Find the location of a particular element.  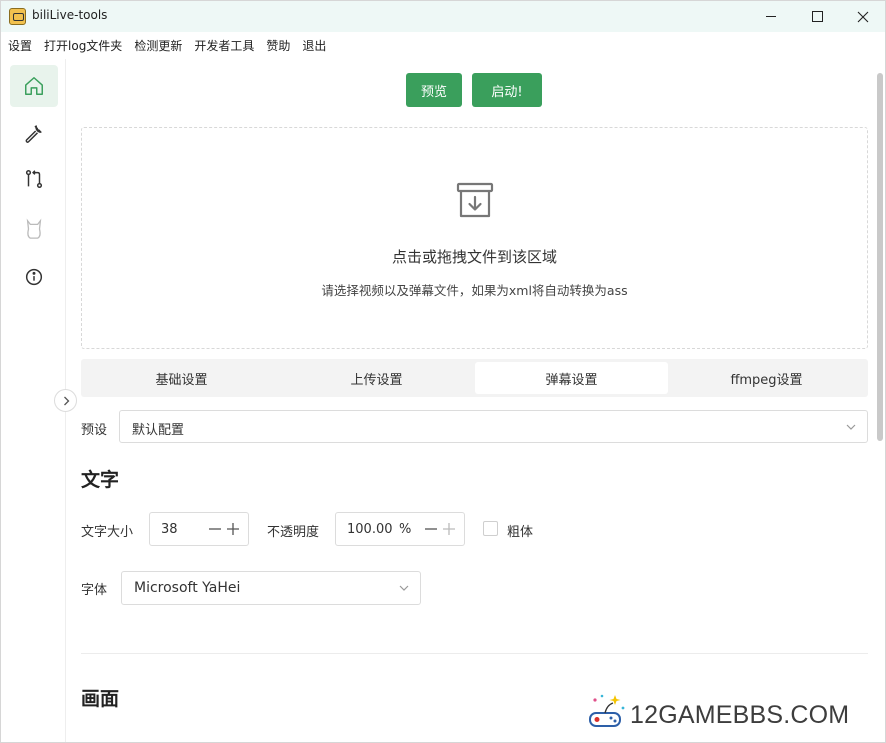

bold-label: 粗体 is located at coordinates (520, 532).